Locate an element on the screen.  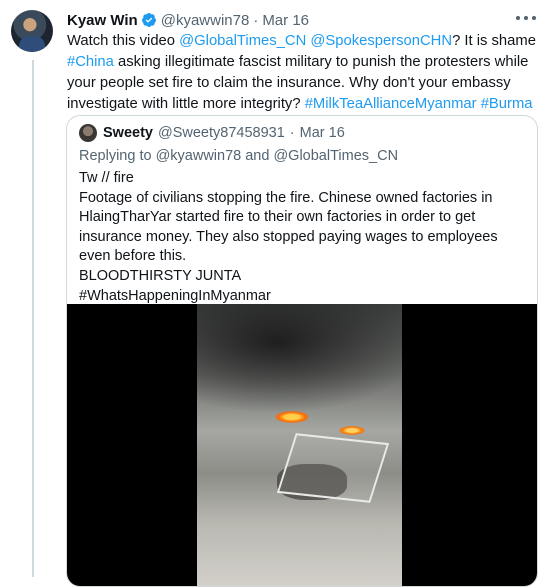
hashtag-link: #MilkTeaAllianceMyanmar is located at coordinates (391, 104).